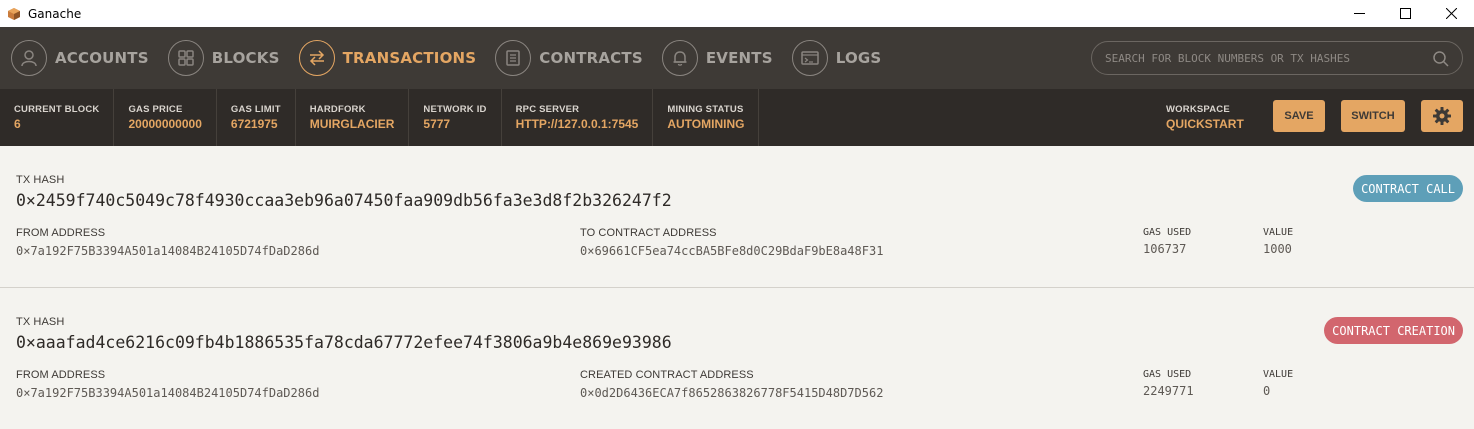 The height and width of the screenshot is (429, 1474). I want to click on stat-value: MUIRGLACIER, so click(352, 124).